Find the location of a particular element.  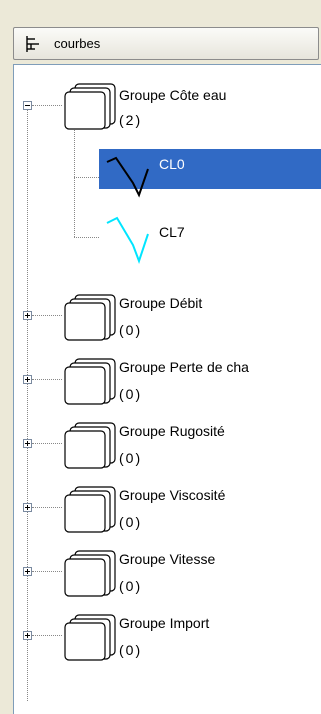

group-name: Groupe Débit is located at coordinates (161, 303).